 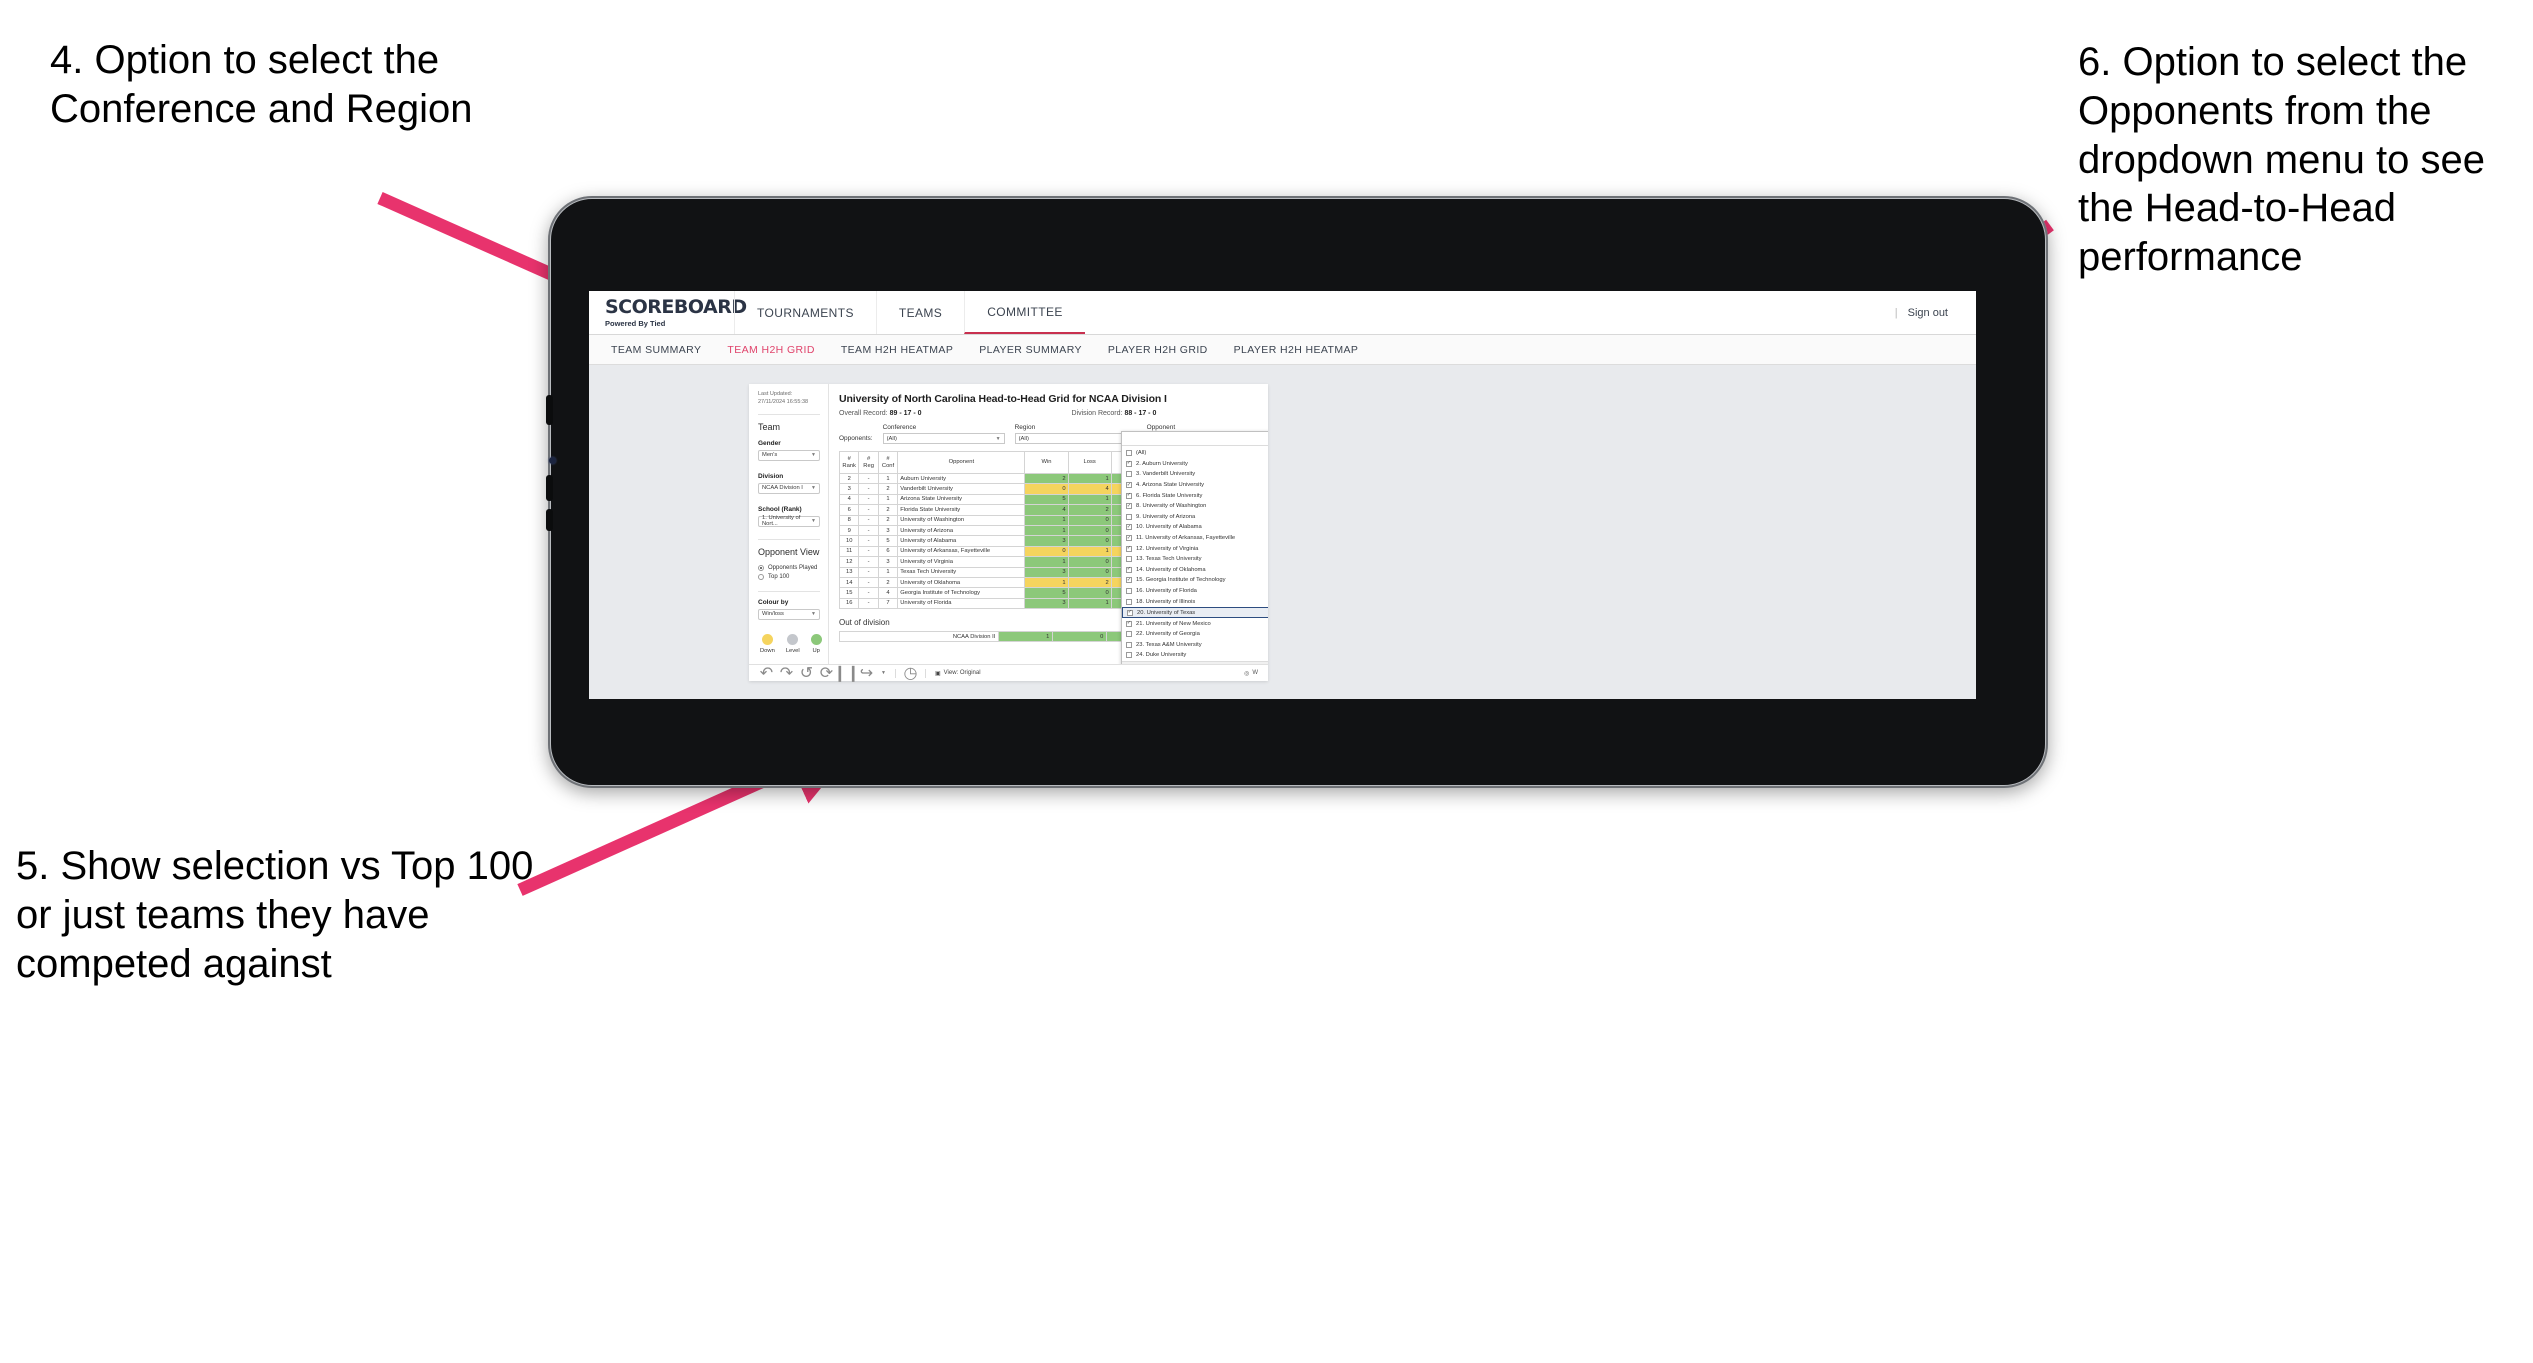 What do you see at coordinates (919, 312) in the screenshot?
I see `nav-teams: TEAMS` at bounding box center [919, 312].